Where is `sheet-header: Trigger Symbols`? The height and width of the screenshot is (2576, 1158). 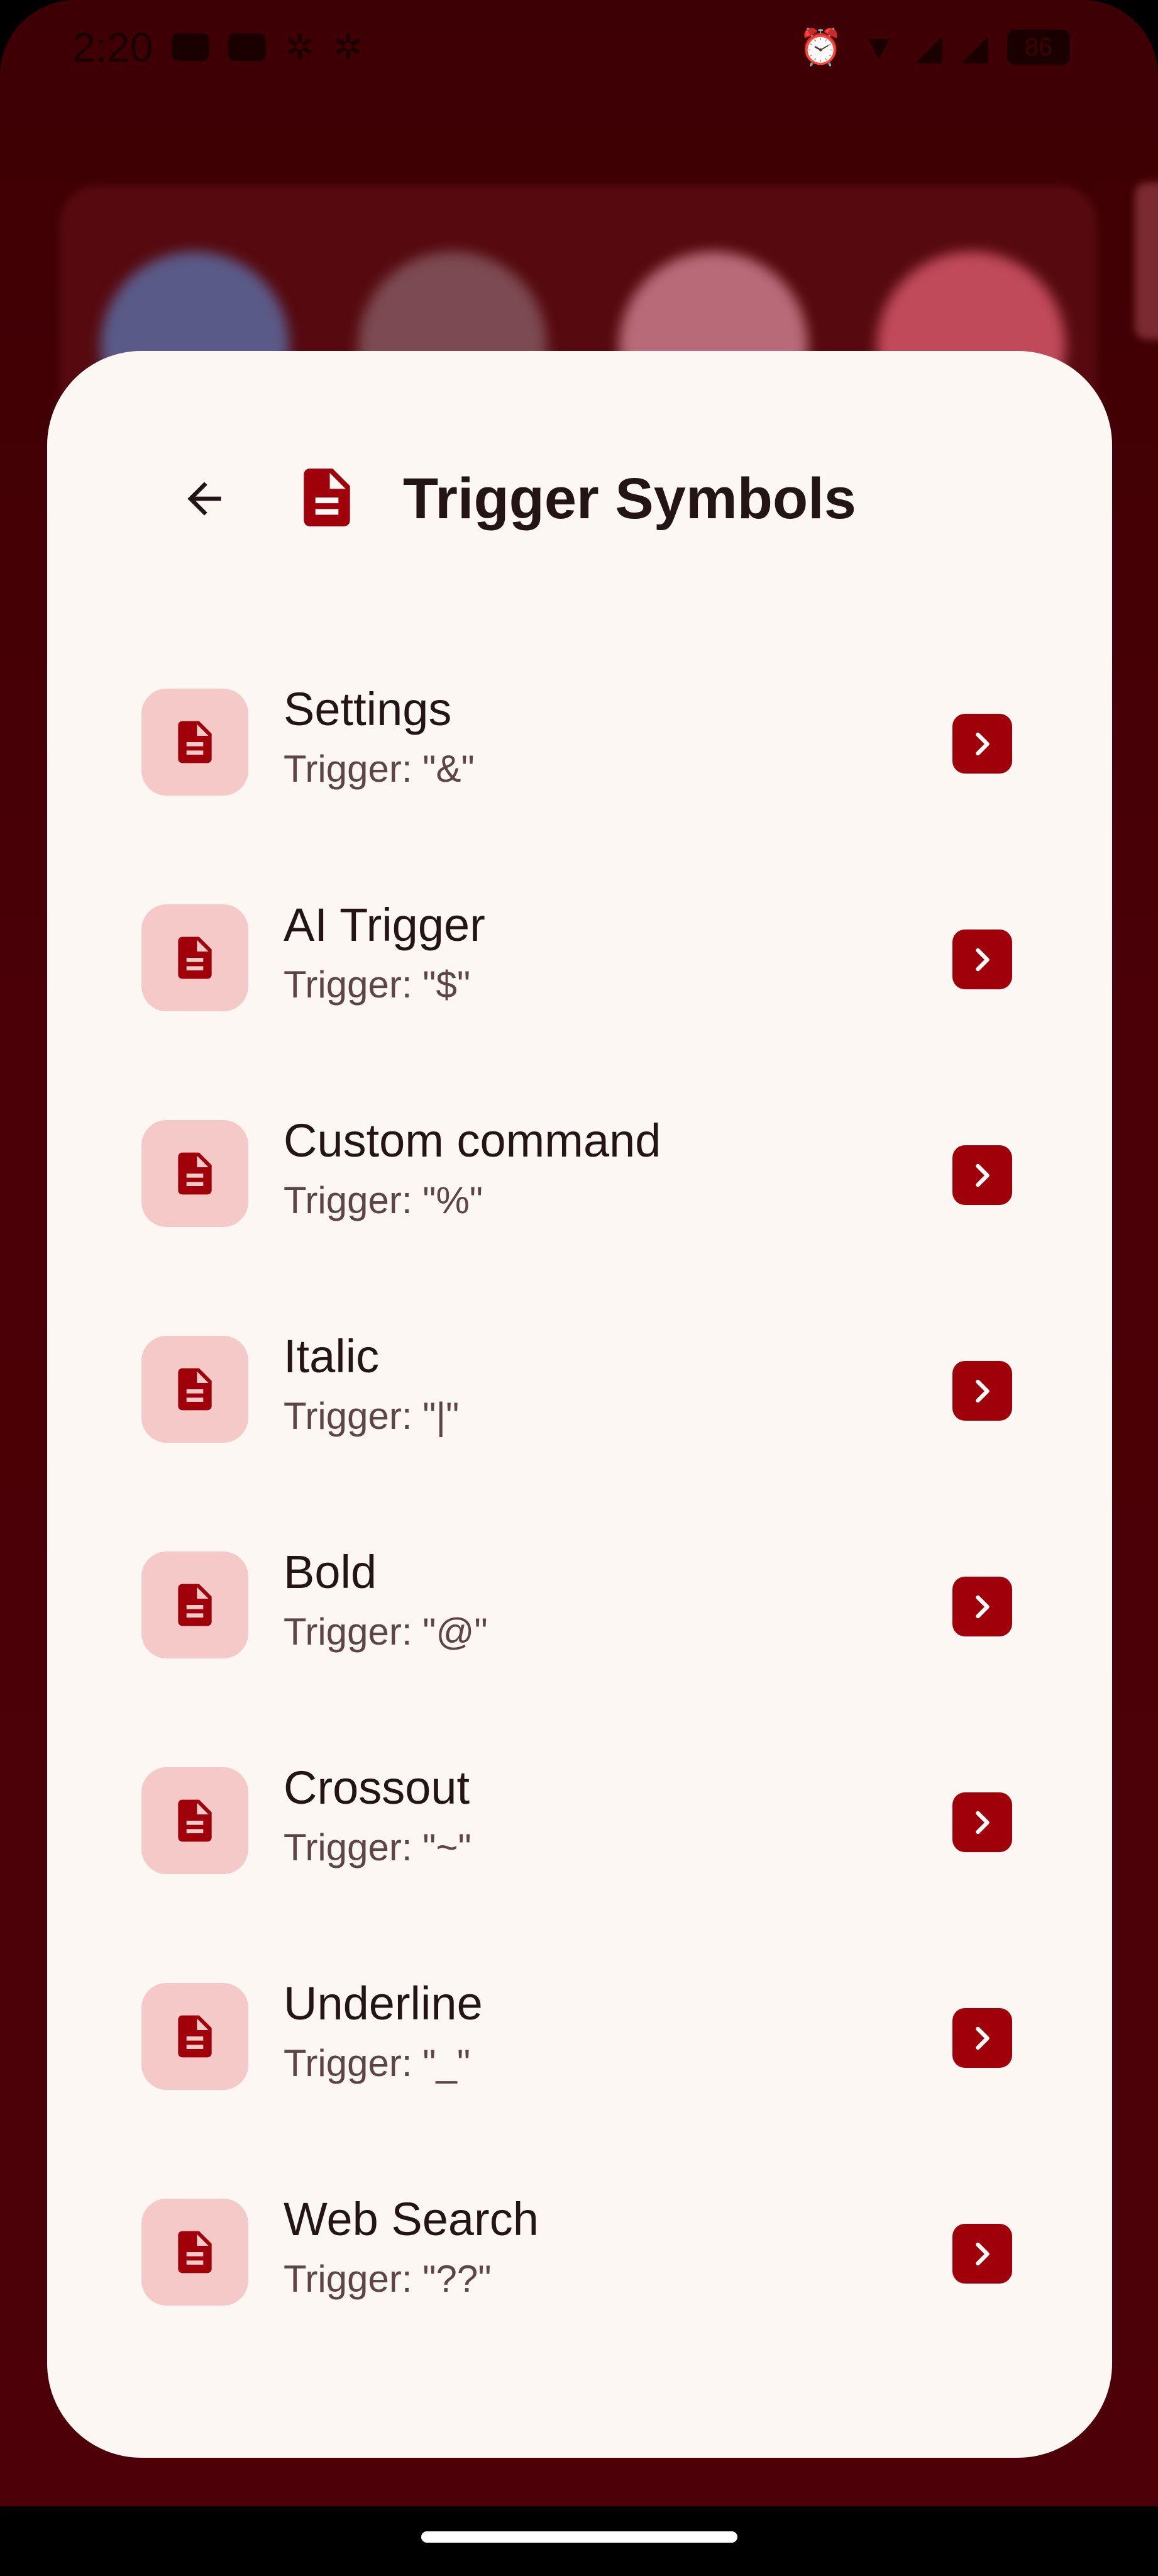
sheet-header: Trigger Symbols is located at coordinates (579, 492).